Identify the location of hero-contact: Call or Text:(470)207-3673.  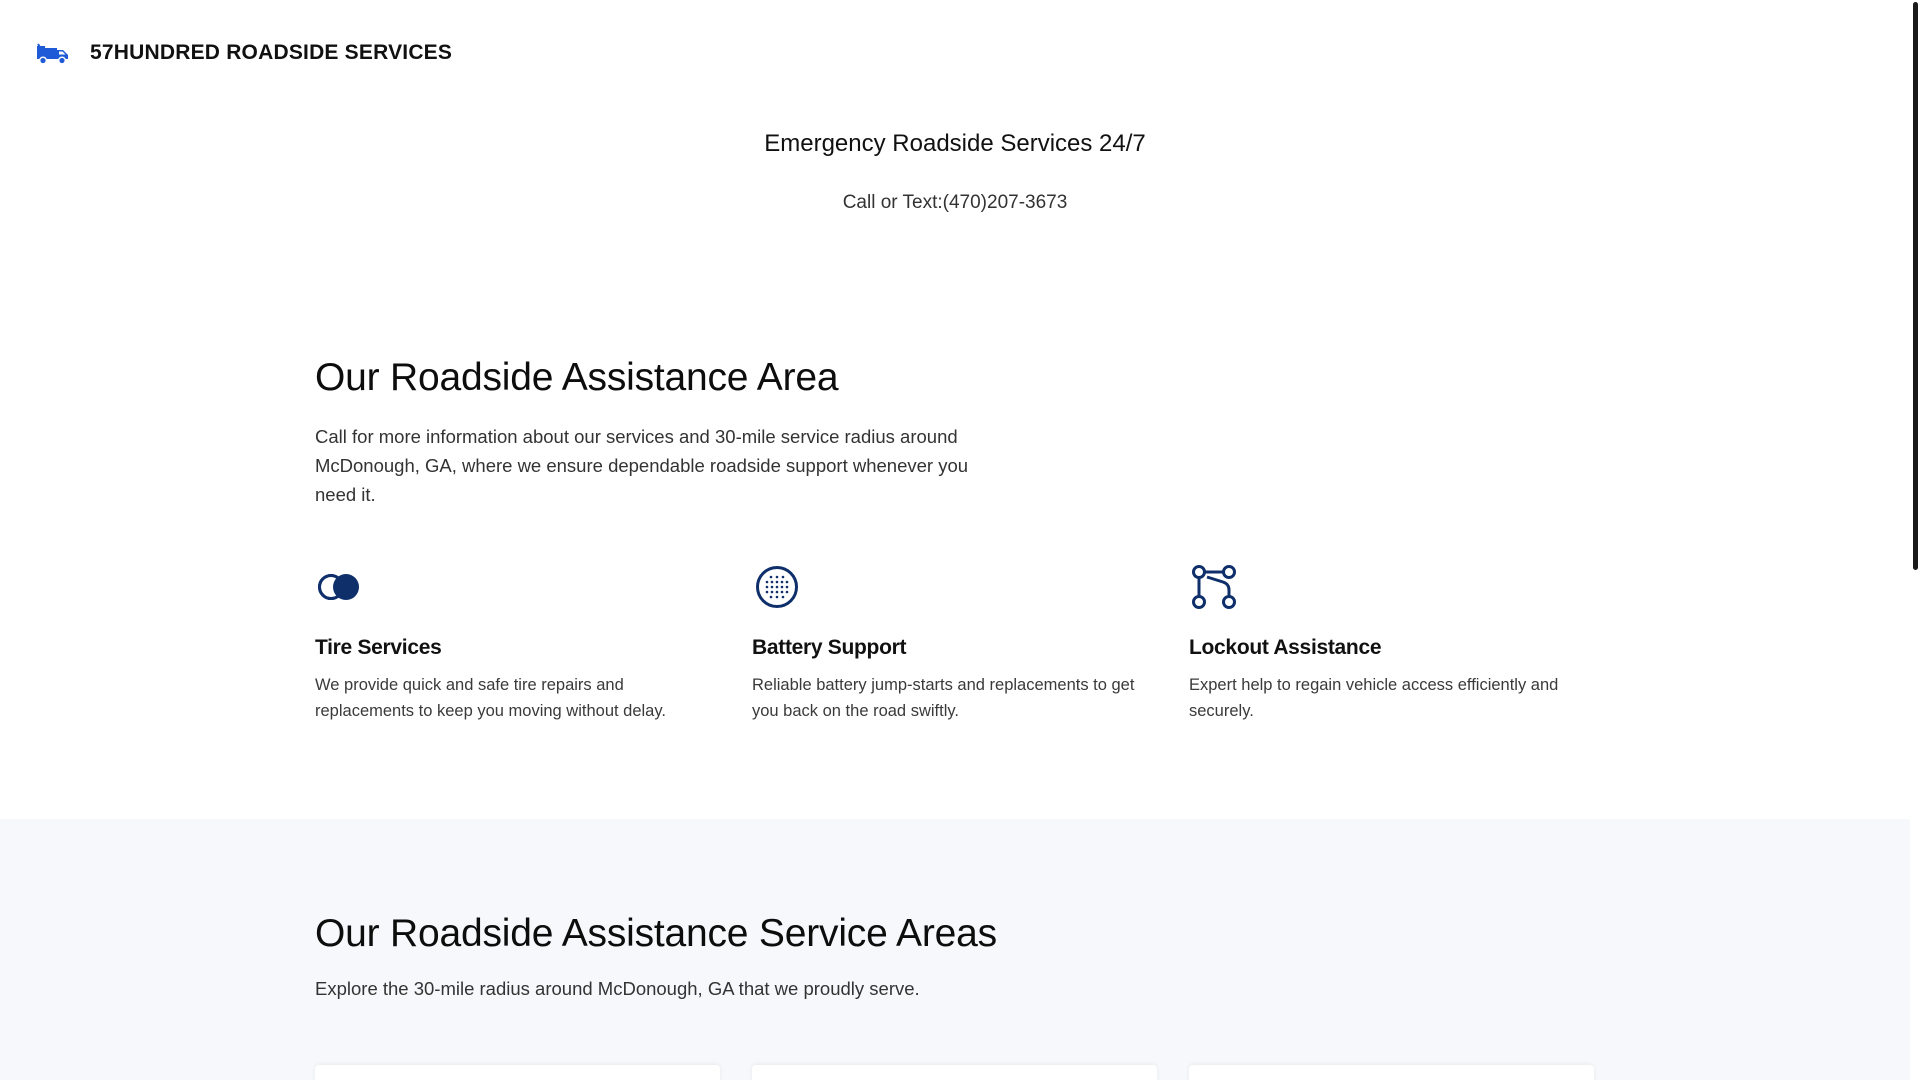
(955, 203).